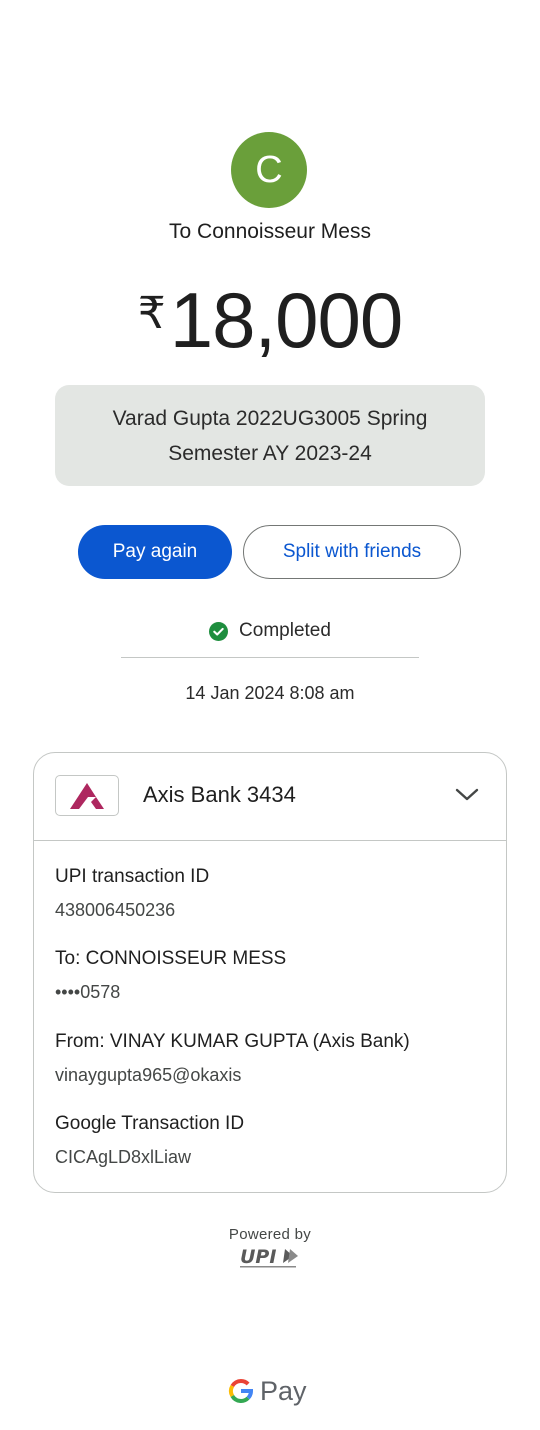 This screenshot has height=1430, width=540. I want to click on detail-google-transaction-id: Google Transaction ID CICAgLD8xlLiaw, so click(149, 1140).